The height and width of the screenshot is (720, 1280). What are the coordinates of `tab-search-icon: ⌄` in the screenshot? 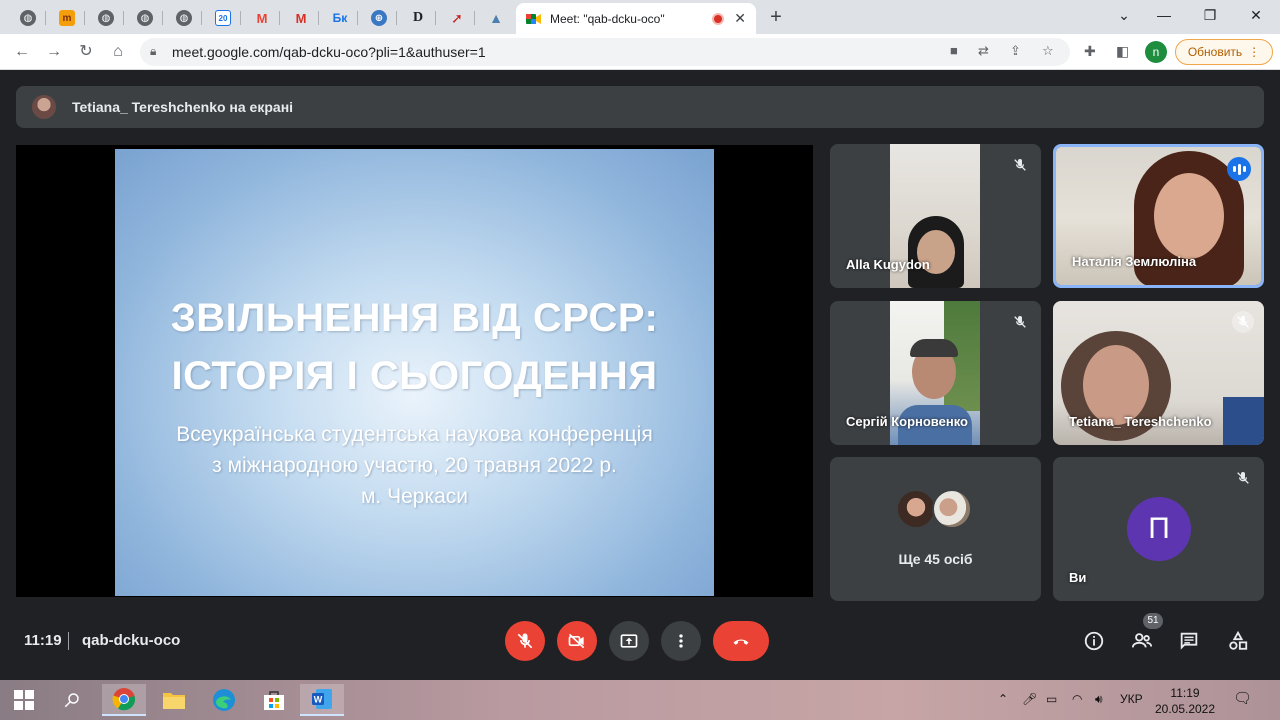 It's located at (1124, 15).